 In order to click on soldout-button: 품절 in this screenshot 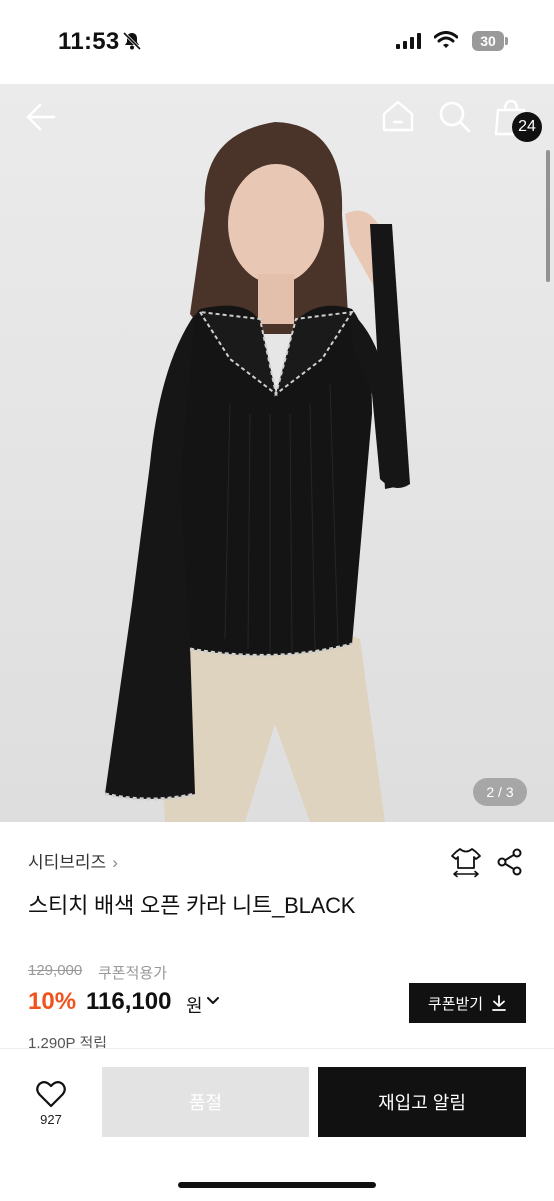, I will do `click(205, 1102)`.